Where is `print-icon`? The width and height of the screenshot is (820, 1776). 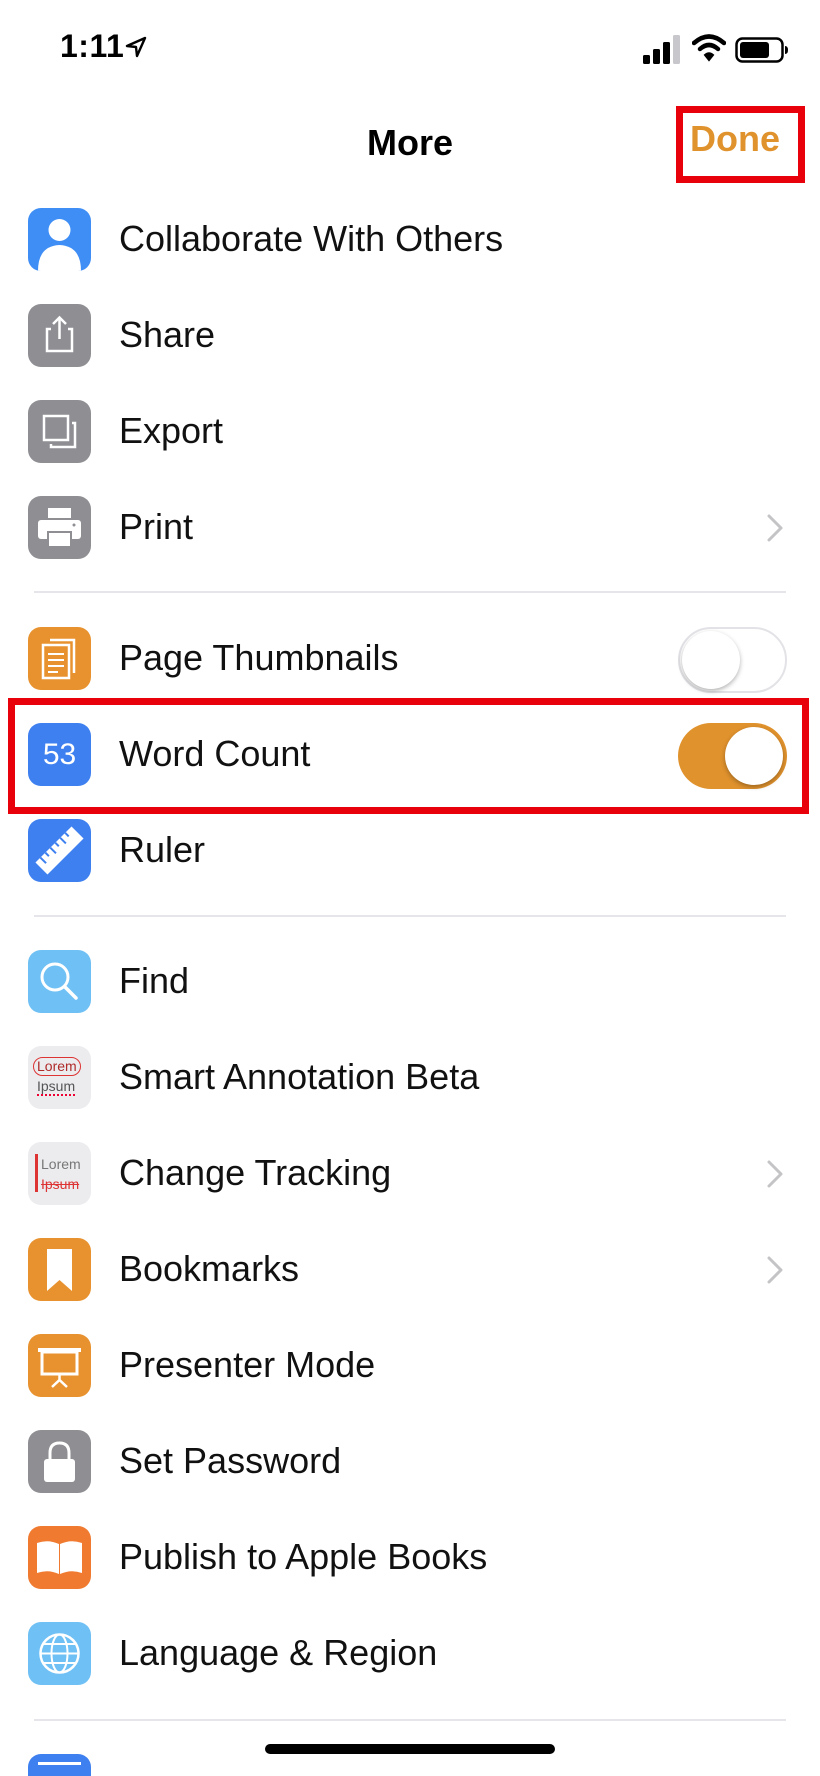
print-icon is located at coordinates (59, 528).